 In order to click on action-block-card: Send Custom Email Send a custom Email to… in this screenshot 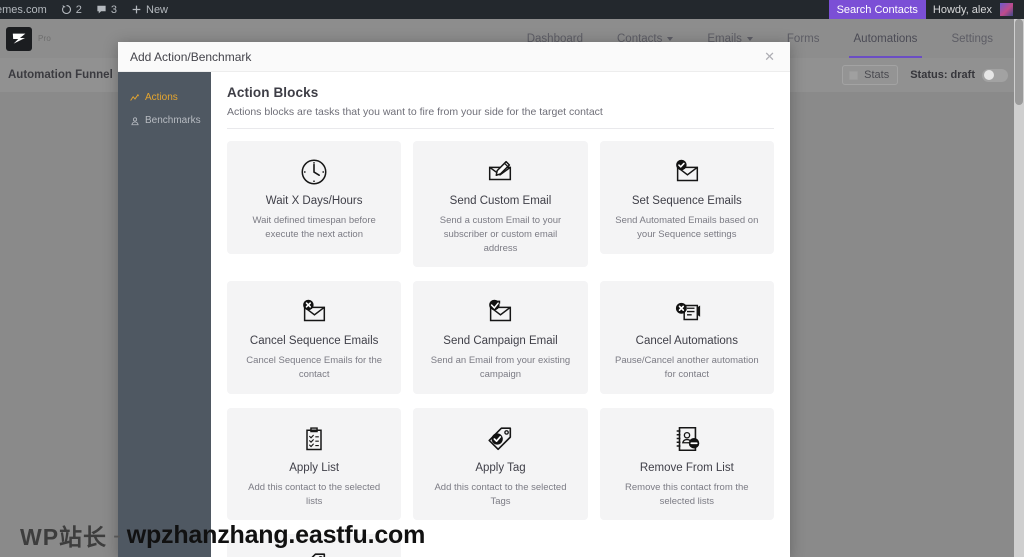, I will do `click(500, 204)`.